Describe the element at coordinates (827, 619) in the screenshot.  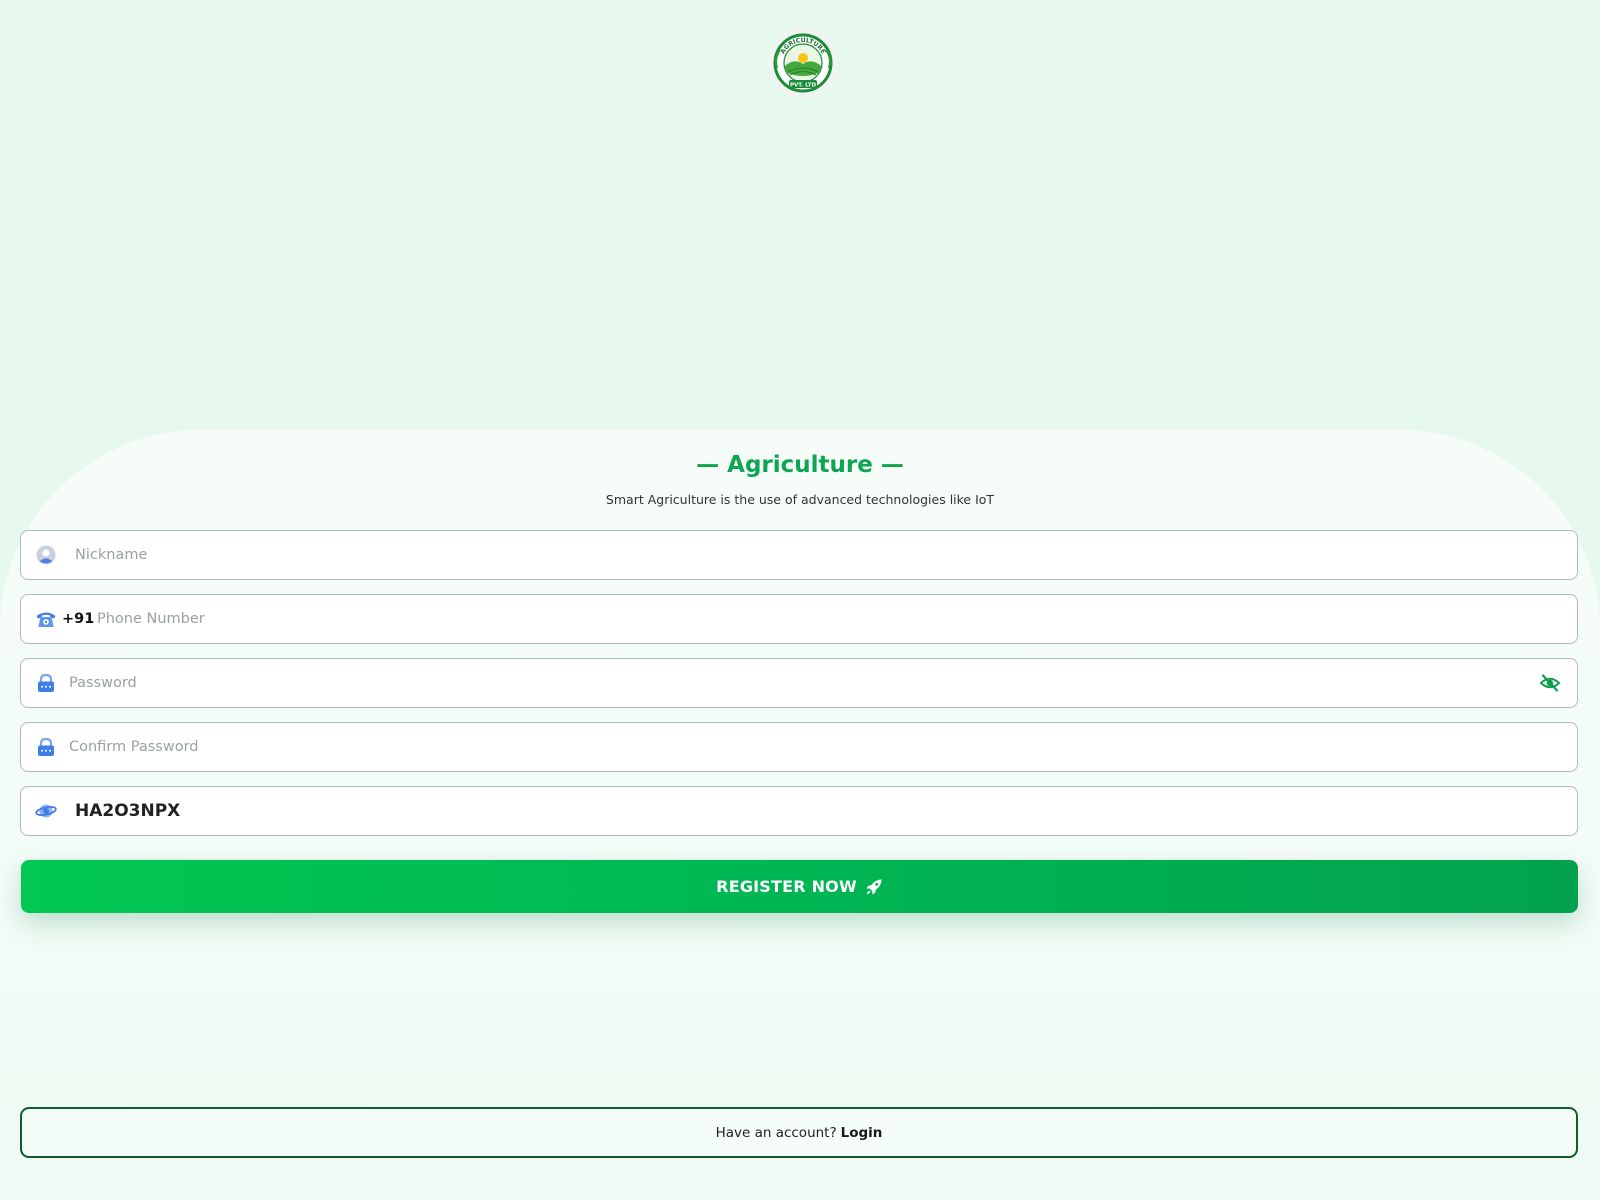
I see `phone-number-input` at that location.